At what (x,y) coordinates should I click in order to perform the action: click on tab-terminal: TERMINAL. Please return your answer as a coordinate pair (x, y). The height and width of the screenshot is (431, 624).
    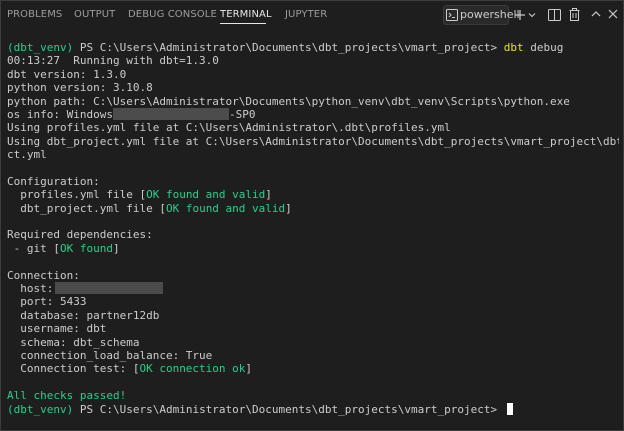
    Looking at the image, I should click on (246, 15).